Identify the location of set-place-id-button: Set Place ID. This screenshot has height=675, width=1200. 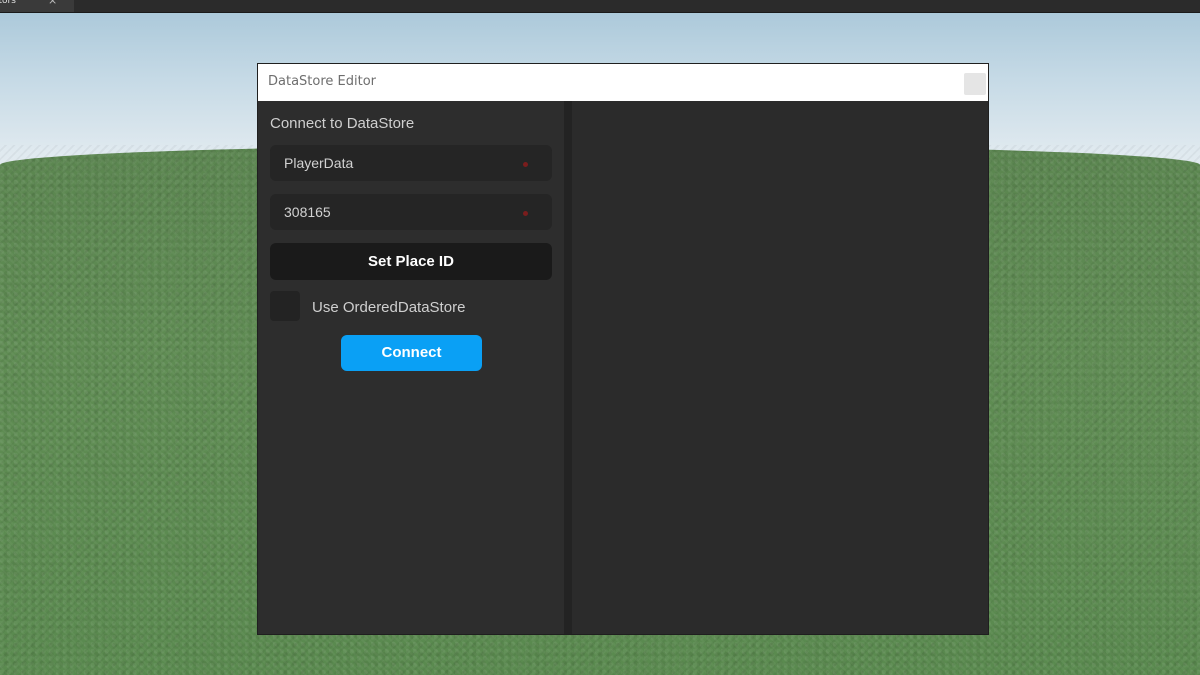
(411, 261).